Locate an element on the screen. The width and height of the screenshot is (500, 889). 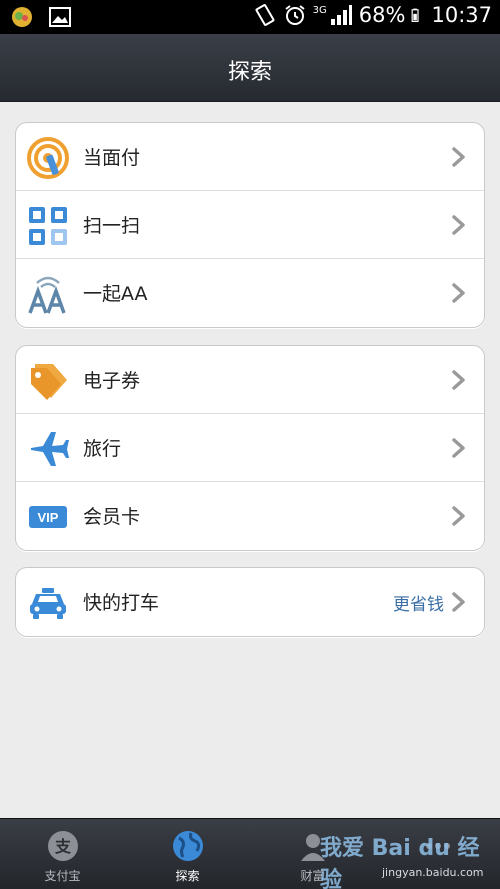
menu-item-taxi: 快的打车 更省钱 is located at coordinates (250, 602).